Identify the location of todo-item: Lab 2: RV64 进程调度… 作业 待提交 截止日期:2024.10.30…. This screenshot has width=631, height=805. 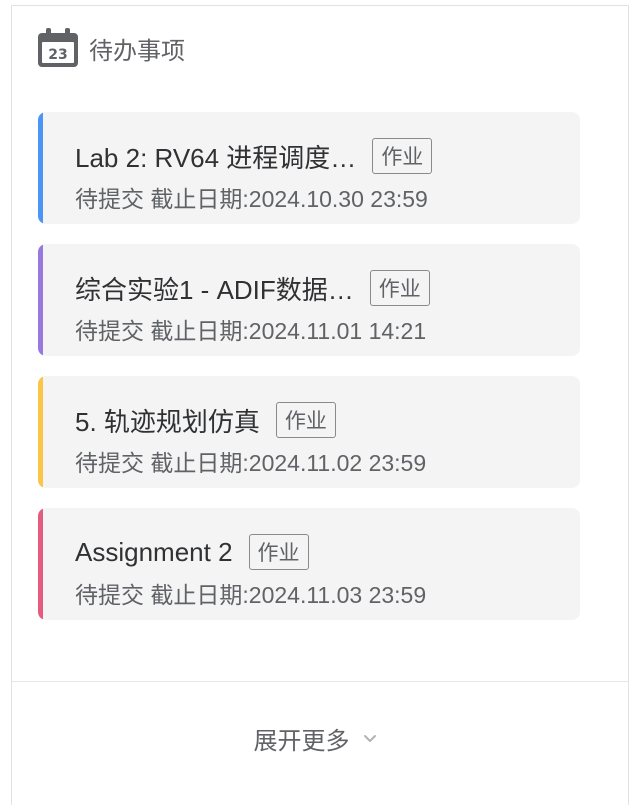
(309, 168).